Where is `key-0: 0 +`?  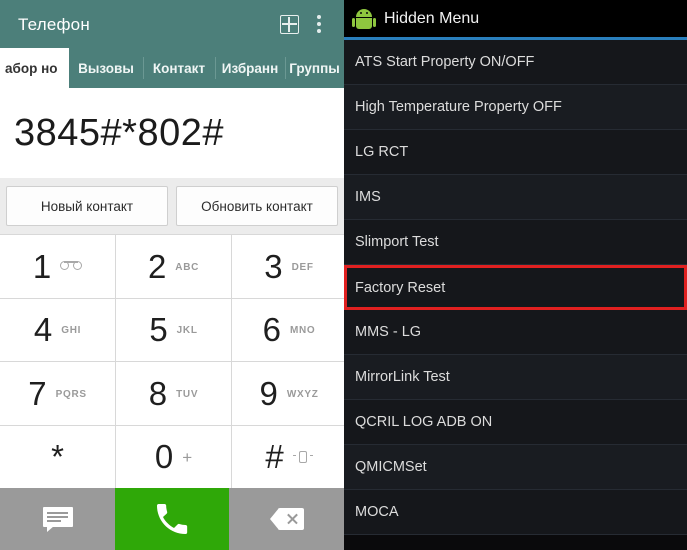
key-0: 0 + is located at coordinates (173, 456).